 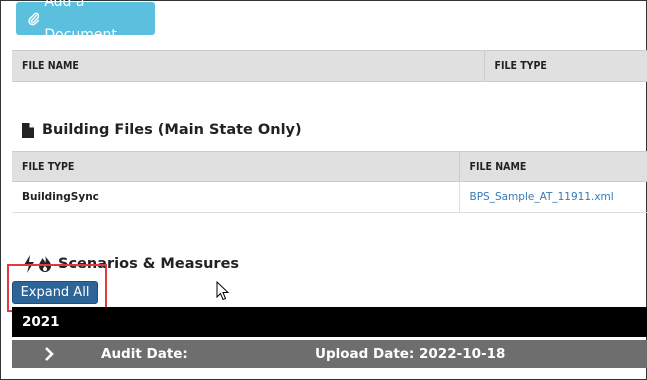 I want to click on paperclip-icon, so click(x=34, y=18).